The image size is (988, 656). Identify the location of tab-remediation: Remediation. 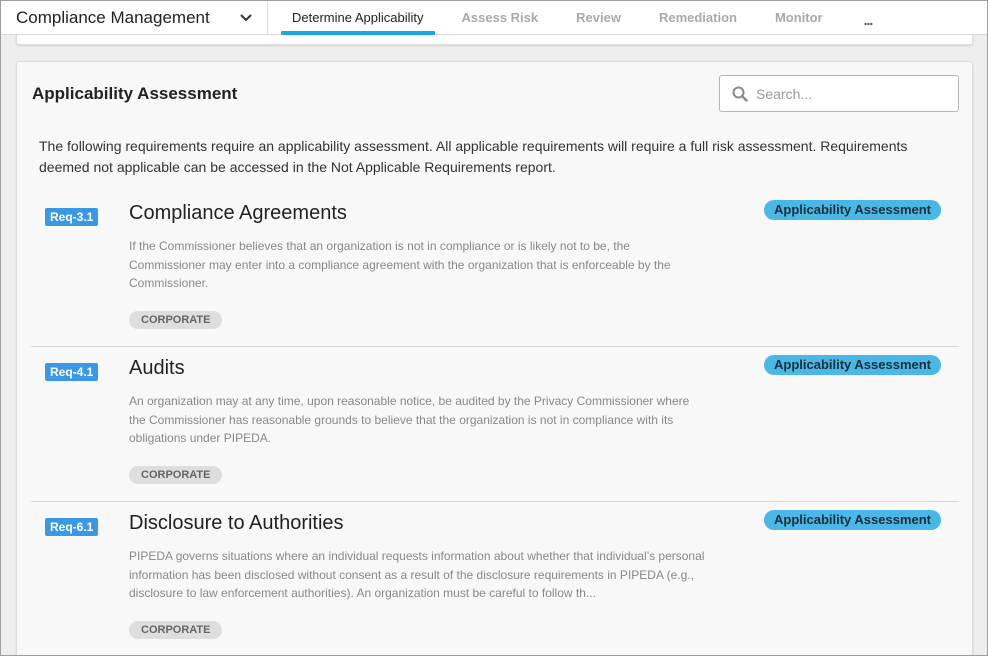
(698, 17).